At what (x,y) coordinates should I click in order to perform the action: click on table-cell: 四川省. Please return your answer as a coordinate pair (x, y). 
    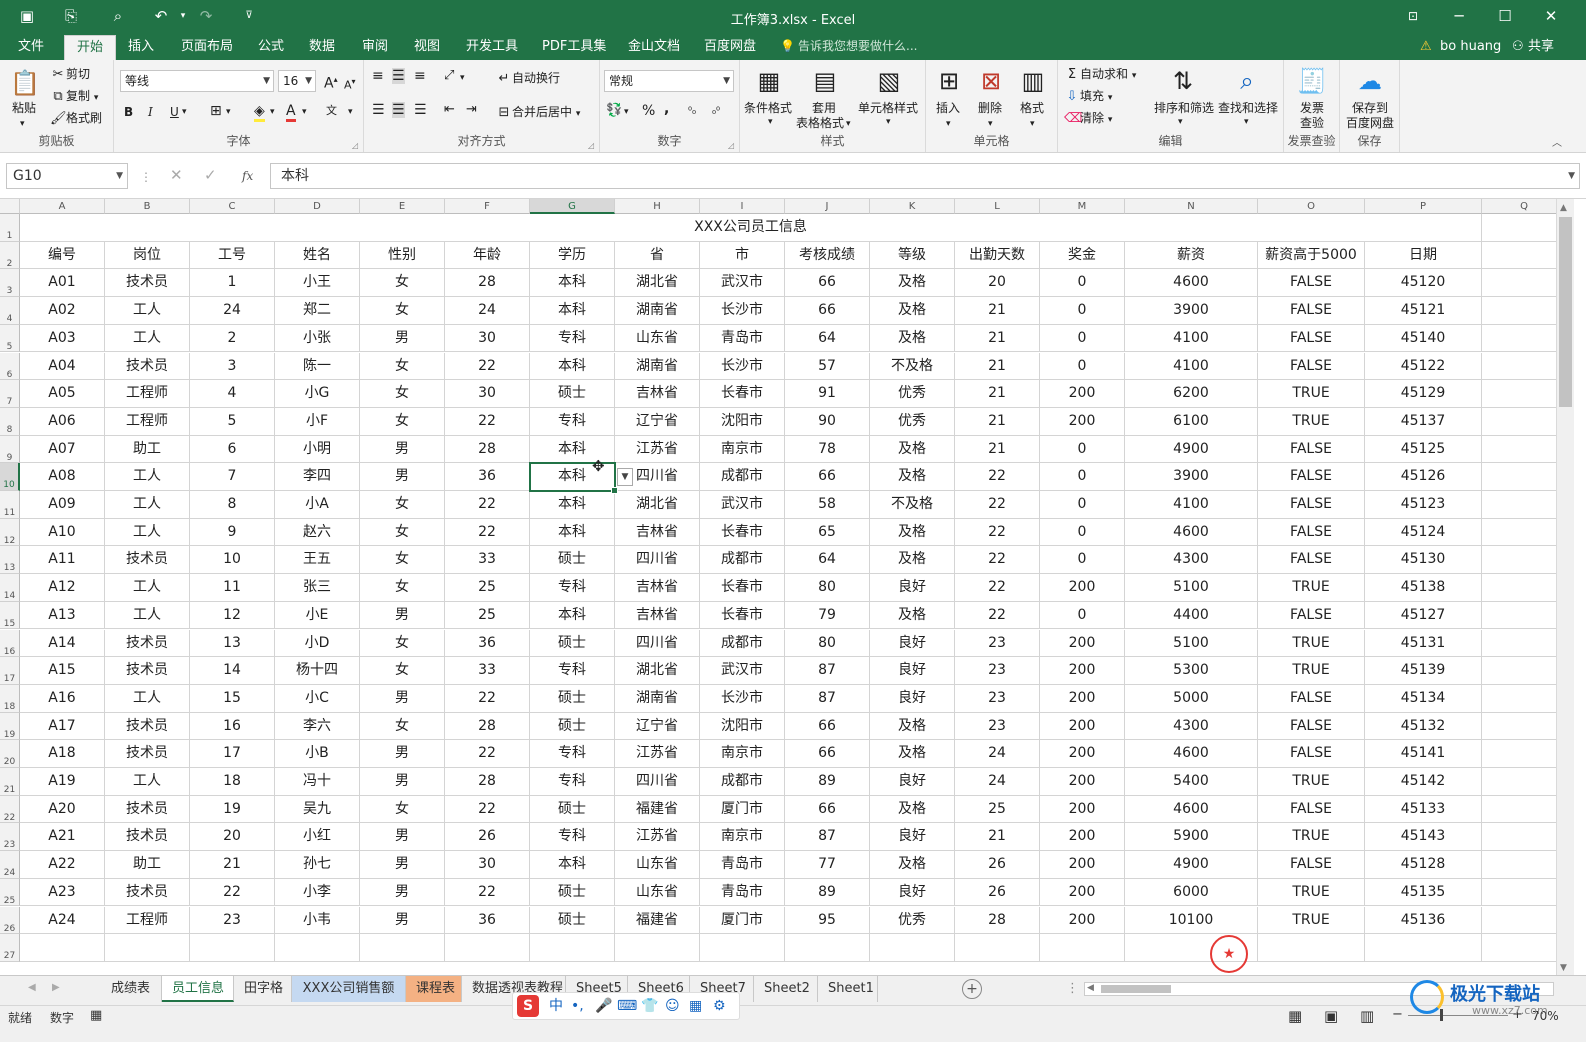
    Looking at the image, I should click on (657, 782).